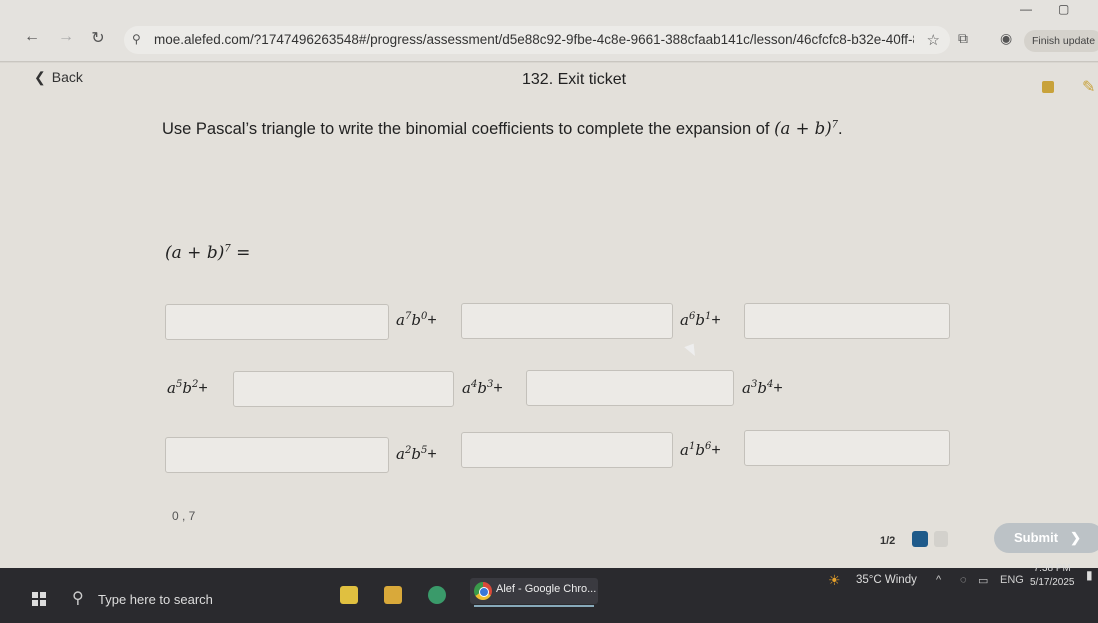 The image size is (1098, 623). Describe the element at coordinates (66, 37) in the screenshot. I see `forward-arrow-icon: →` at that location.